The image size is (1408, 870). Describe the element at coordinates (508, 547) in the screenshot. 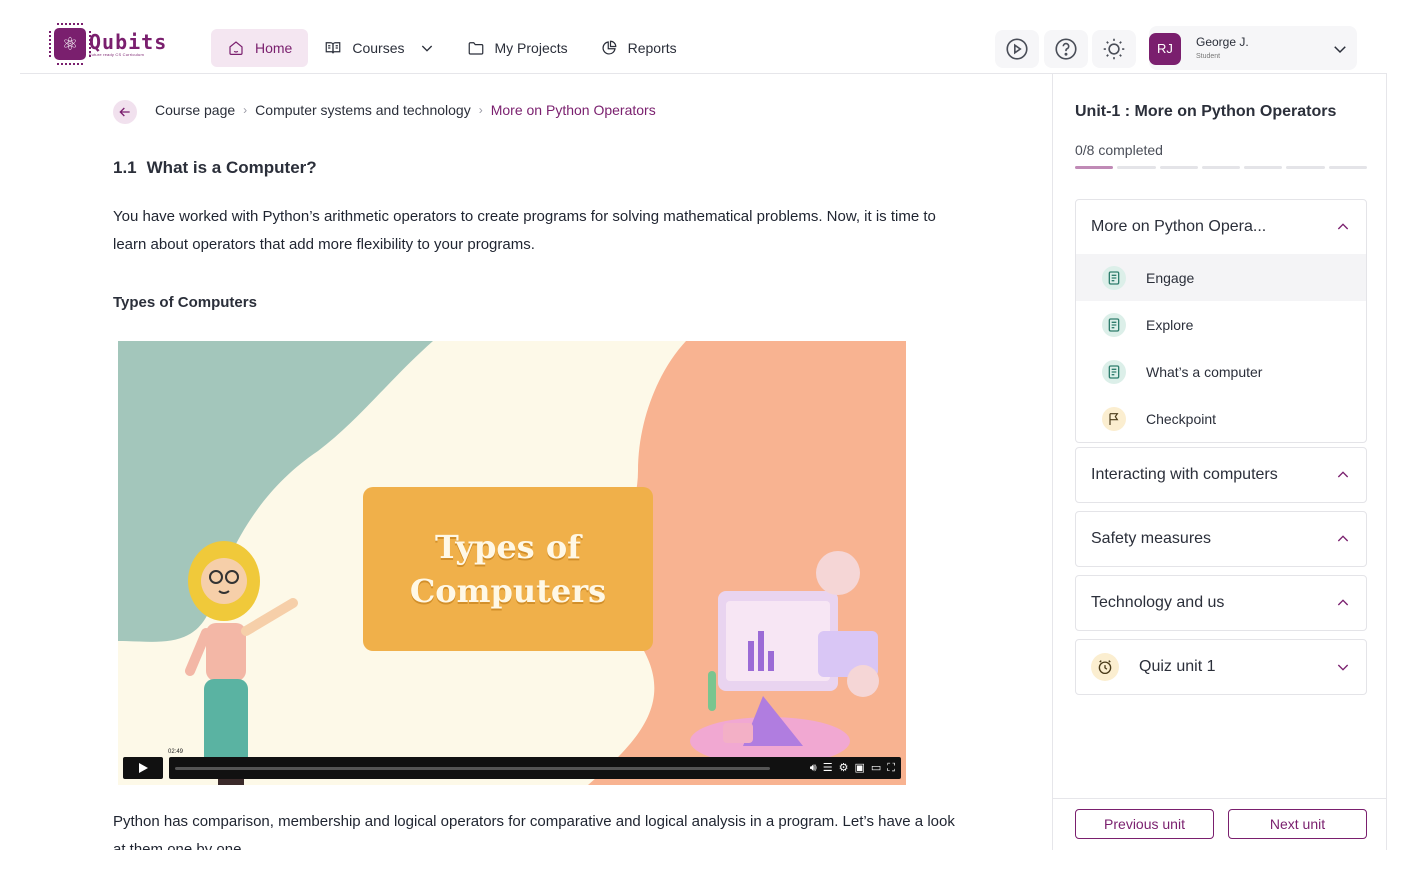

I see `video-title-line-1: Types of` at that location.